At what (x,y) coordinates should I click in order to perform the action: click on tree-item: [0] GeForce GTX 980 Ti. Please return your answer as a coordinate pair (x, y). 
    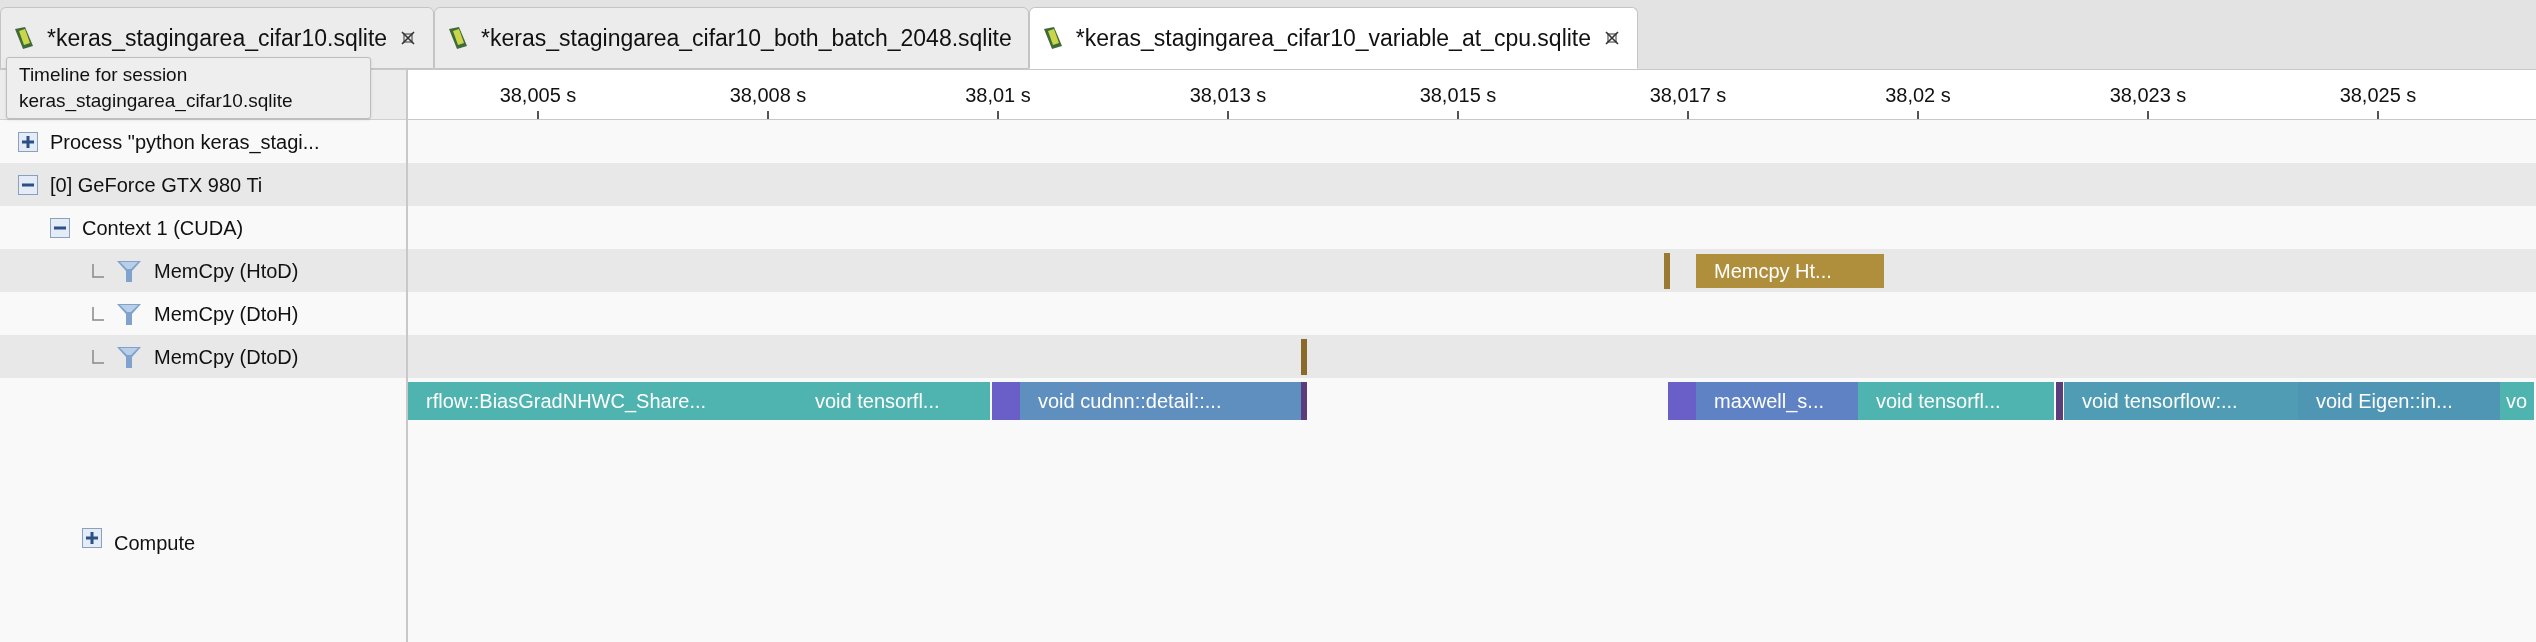
    Looking at the image, I should click on (156, 184).